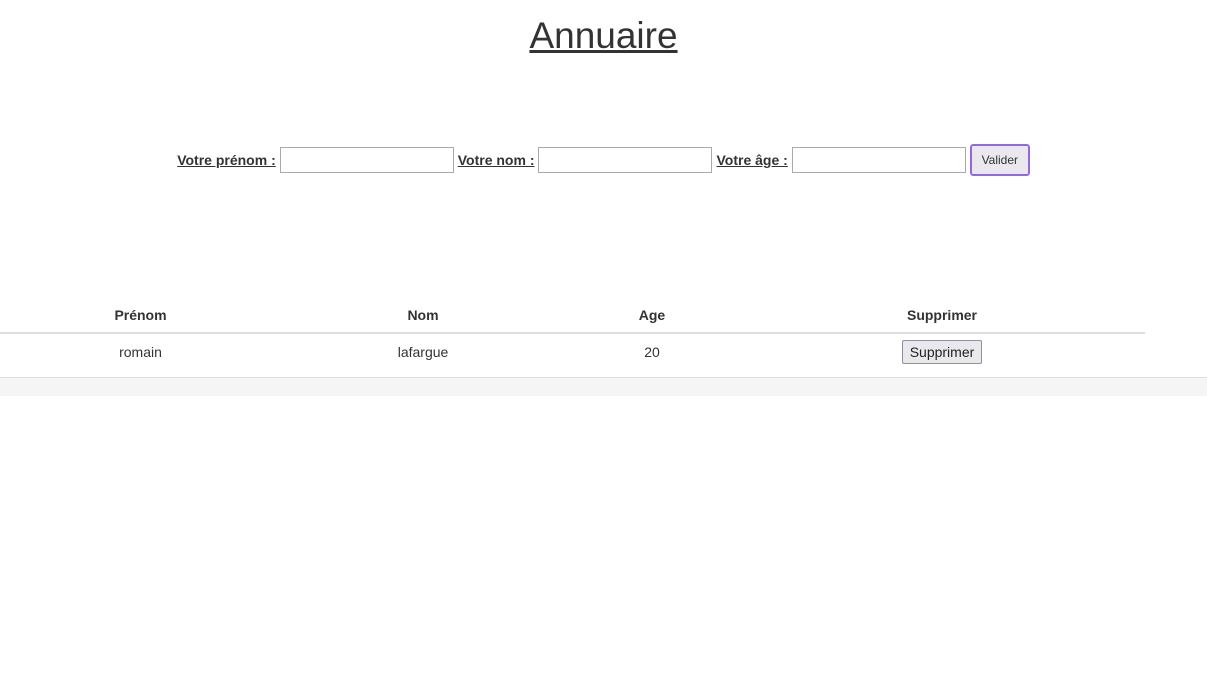 The height and width of the screenshot is (679, 1207). Describe the element at coordinates (226, 160) in the screenshot. I see `first-name-label: Votre prénom :` at that location.